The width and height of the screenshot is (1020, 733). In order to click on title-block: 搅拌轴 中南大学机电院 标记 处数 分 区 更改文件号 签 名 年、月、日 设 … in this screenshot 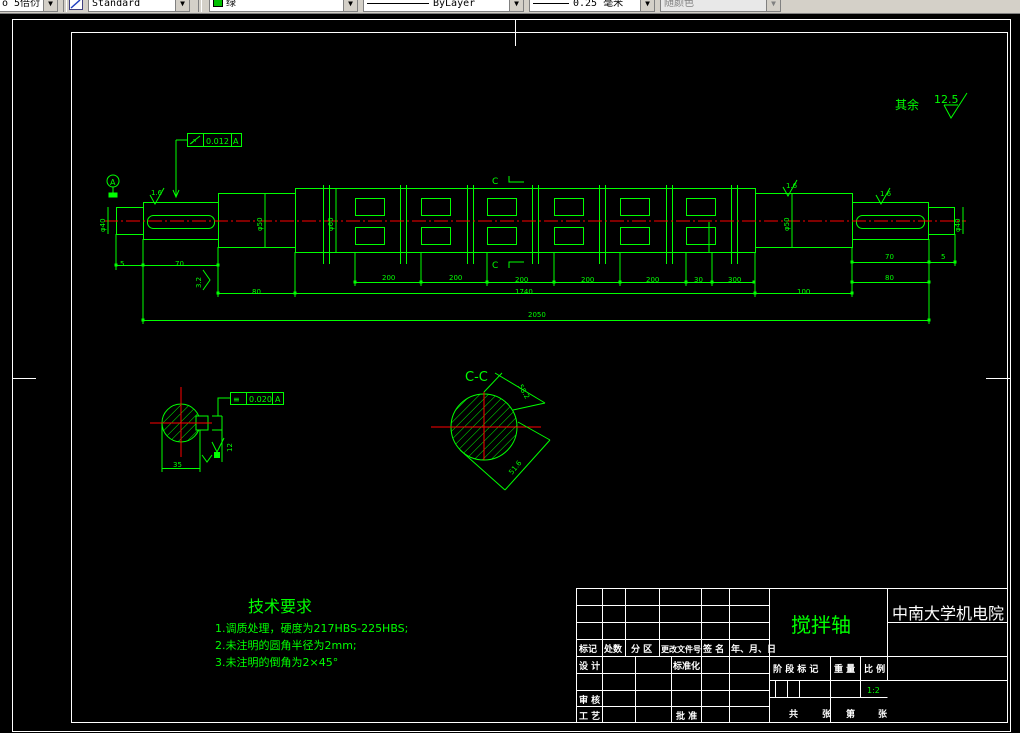, I will do `click(791, 663)`.